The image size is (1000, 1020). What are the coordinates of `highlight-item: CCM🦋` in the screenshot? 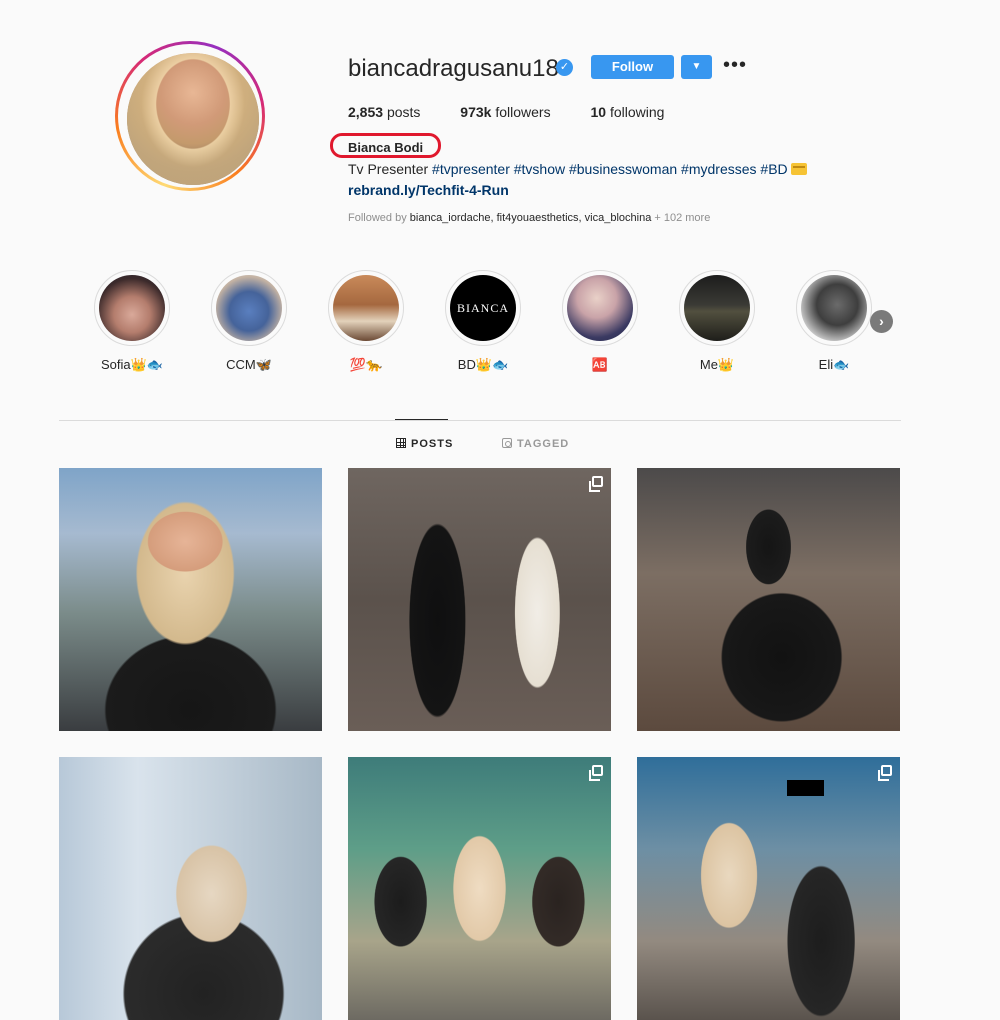 It's located at (249, 321).